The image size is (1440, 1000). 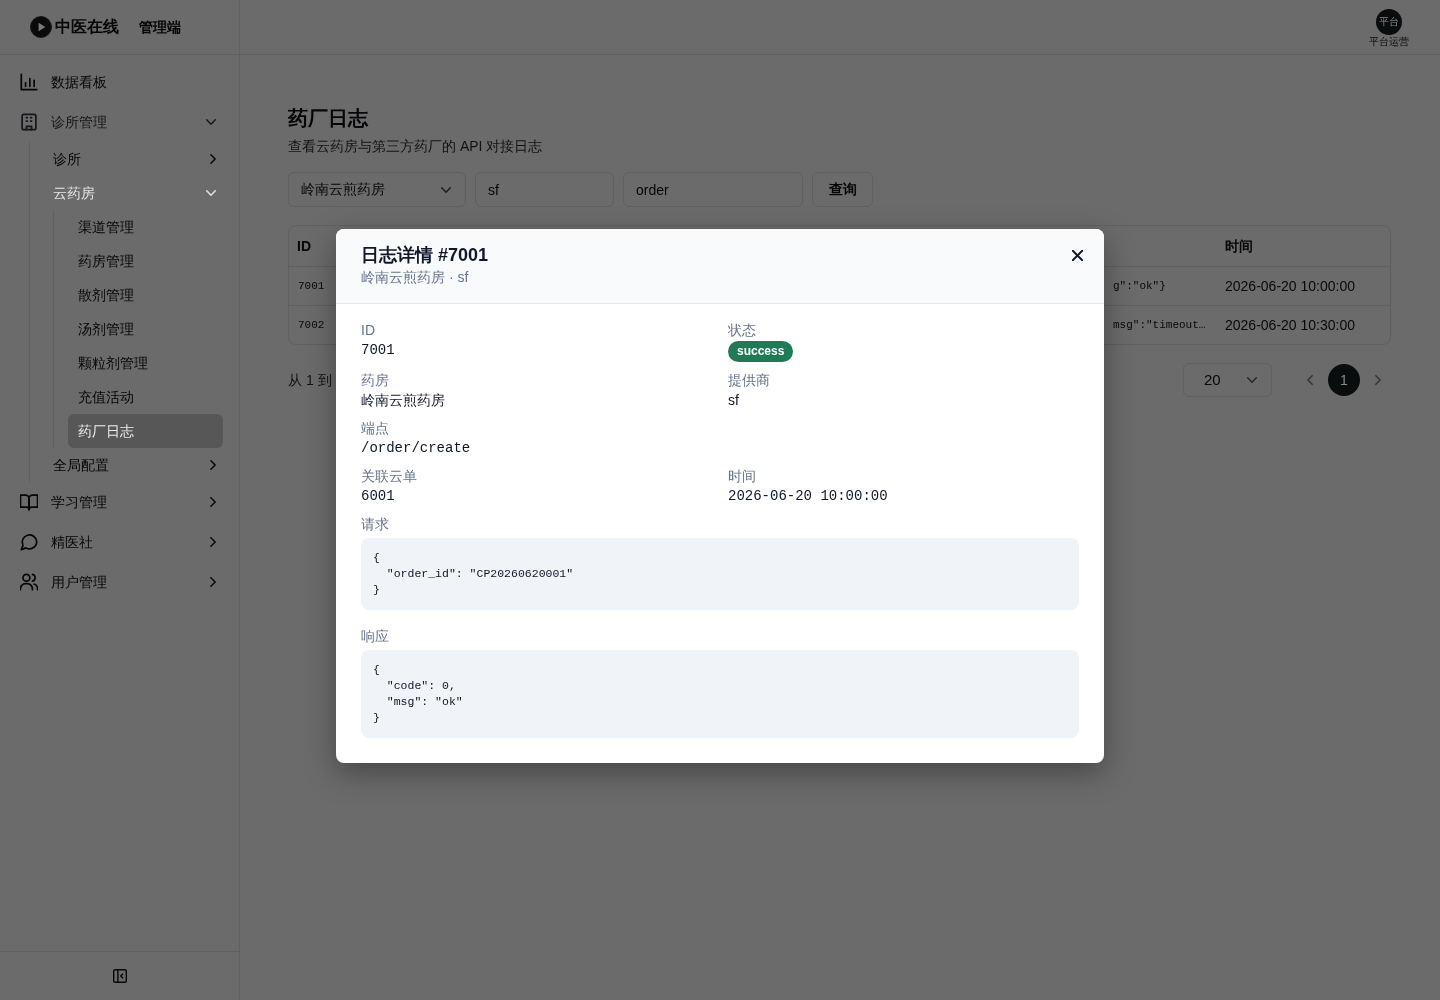 I want to click on provider-input: sf, so click(x=544, y=189).